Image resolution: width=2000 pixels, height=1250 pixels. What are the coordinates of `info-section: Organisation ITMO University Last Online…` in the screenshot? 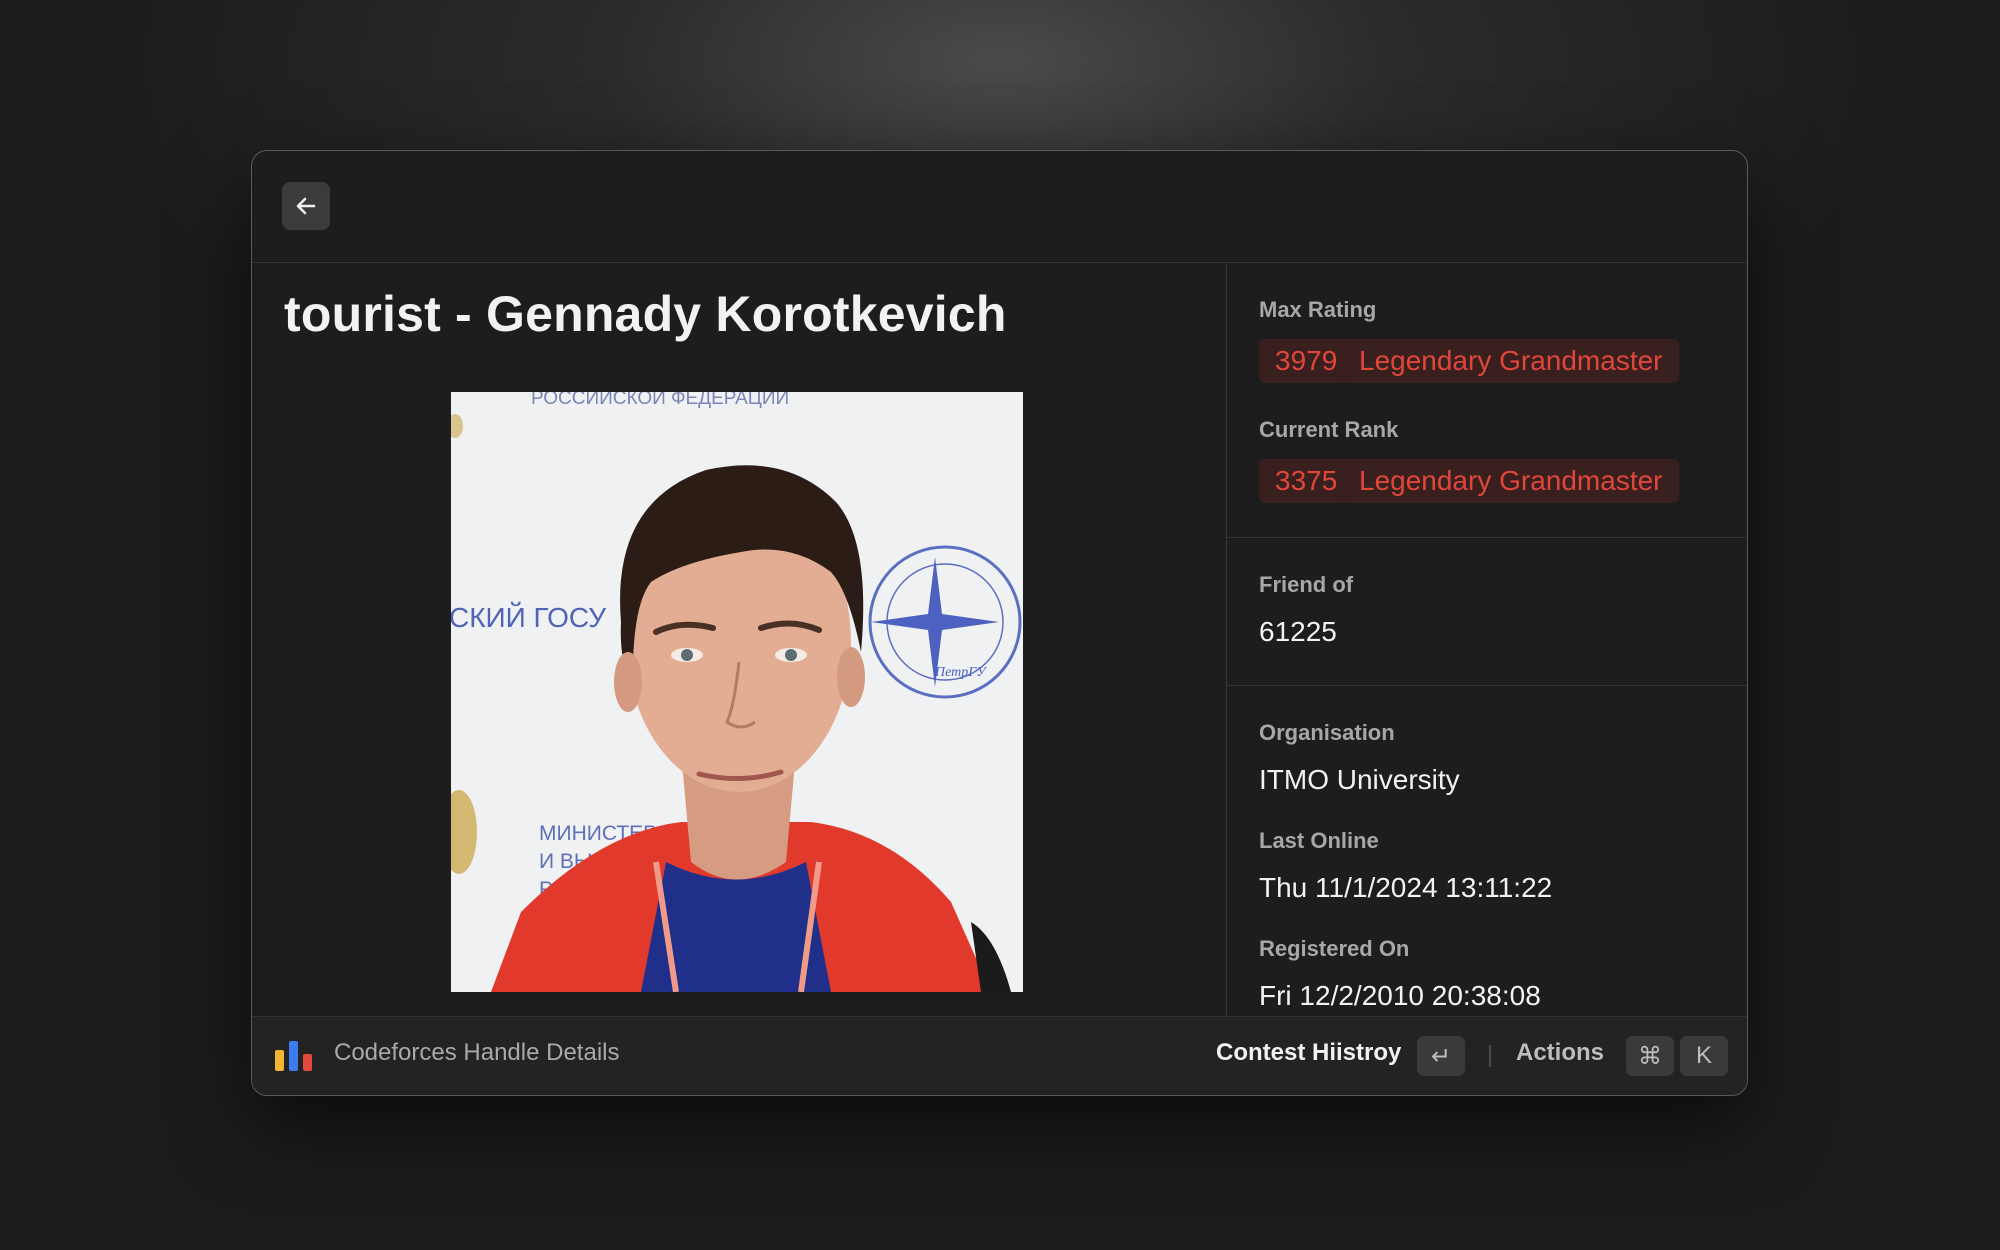 It's located at (1487, 851).